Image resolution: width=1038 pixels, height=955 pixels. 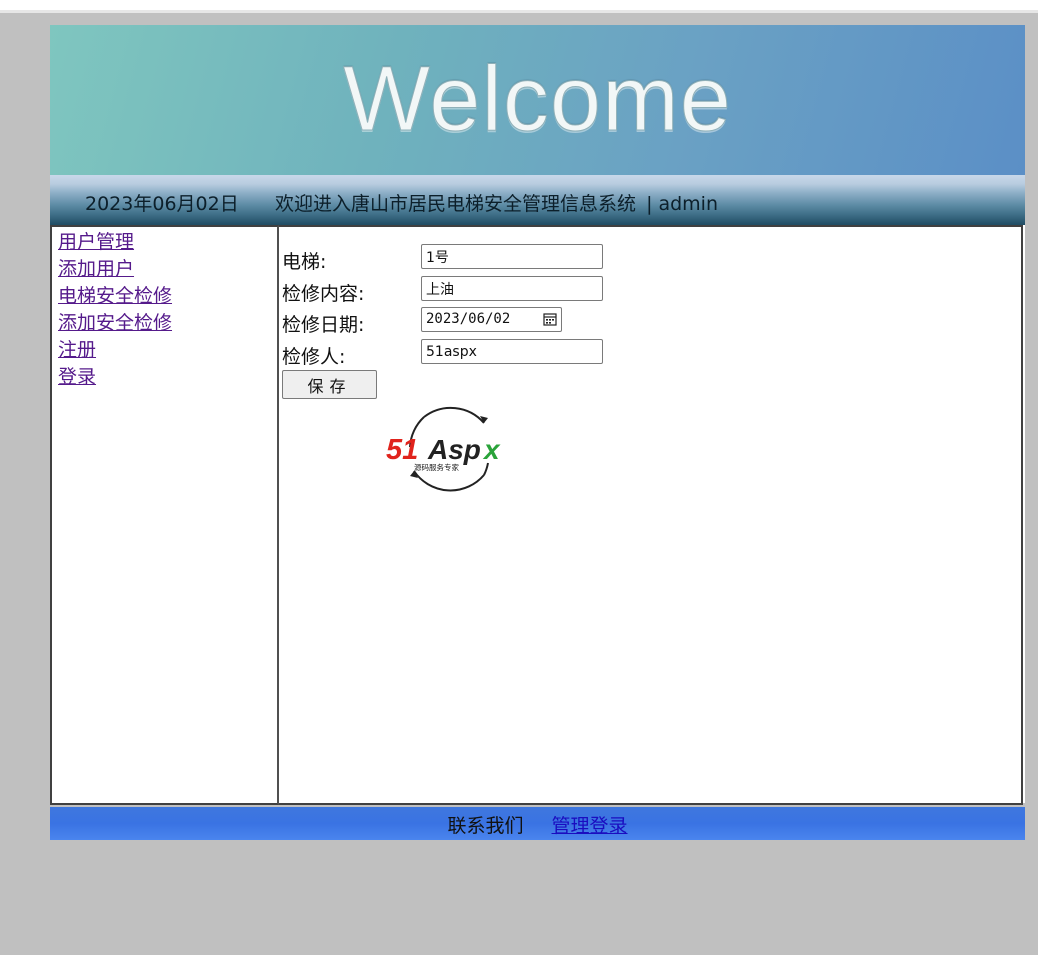 I want to click on content-input, so click(x=512, y=288).